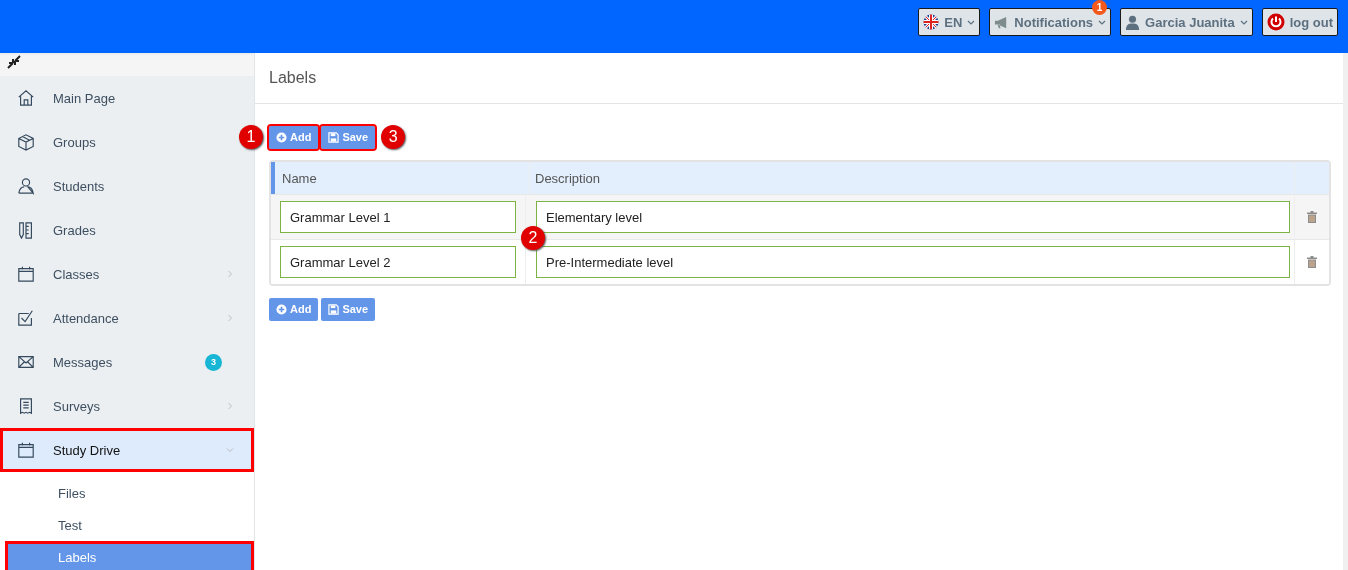 The height and width of the screenshot is (570, 1348). I want to click on collapse-icon, so click(14, 62).